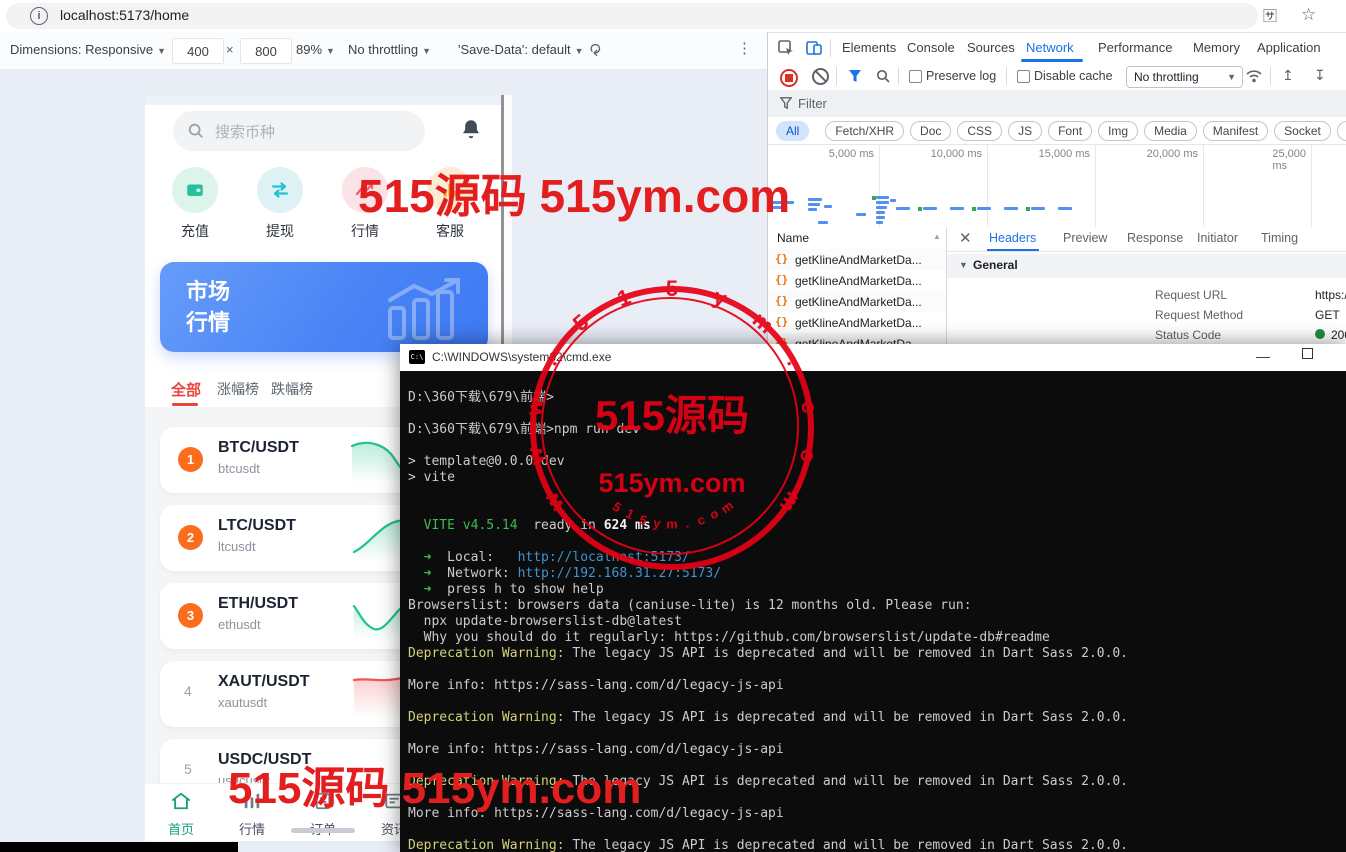 The height and width of the screenshot is (852, 1346). What do you see at coordinates (1327, 315) in the screenshot?
I see `header-value: GET` at bounding box center [1327, 315].